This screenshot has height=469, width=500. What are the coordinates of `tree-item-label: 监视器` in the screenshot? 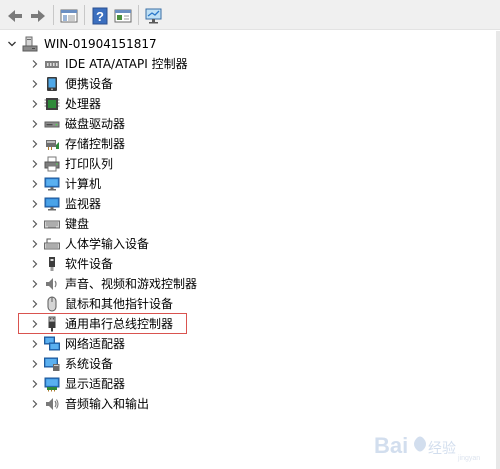 It's located at (83, 204).